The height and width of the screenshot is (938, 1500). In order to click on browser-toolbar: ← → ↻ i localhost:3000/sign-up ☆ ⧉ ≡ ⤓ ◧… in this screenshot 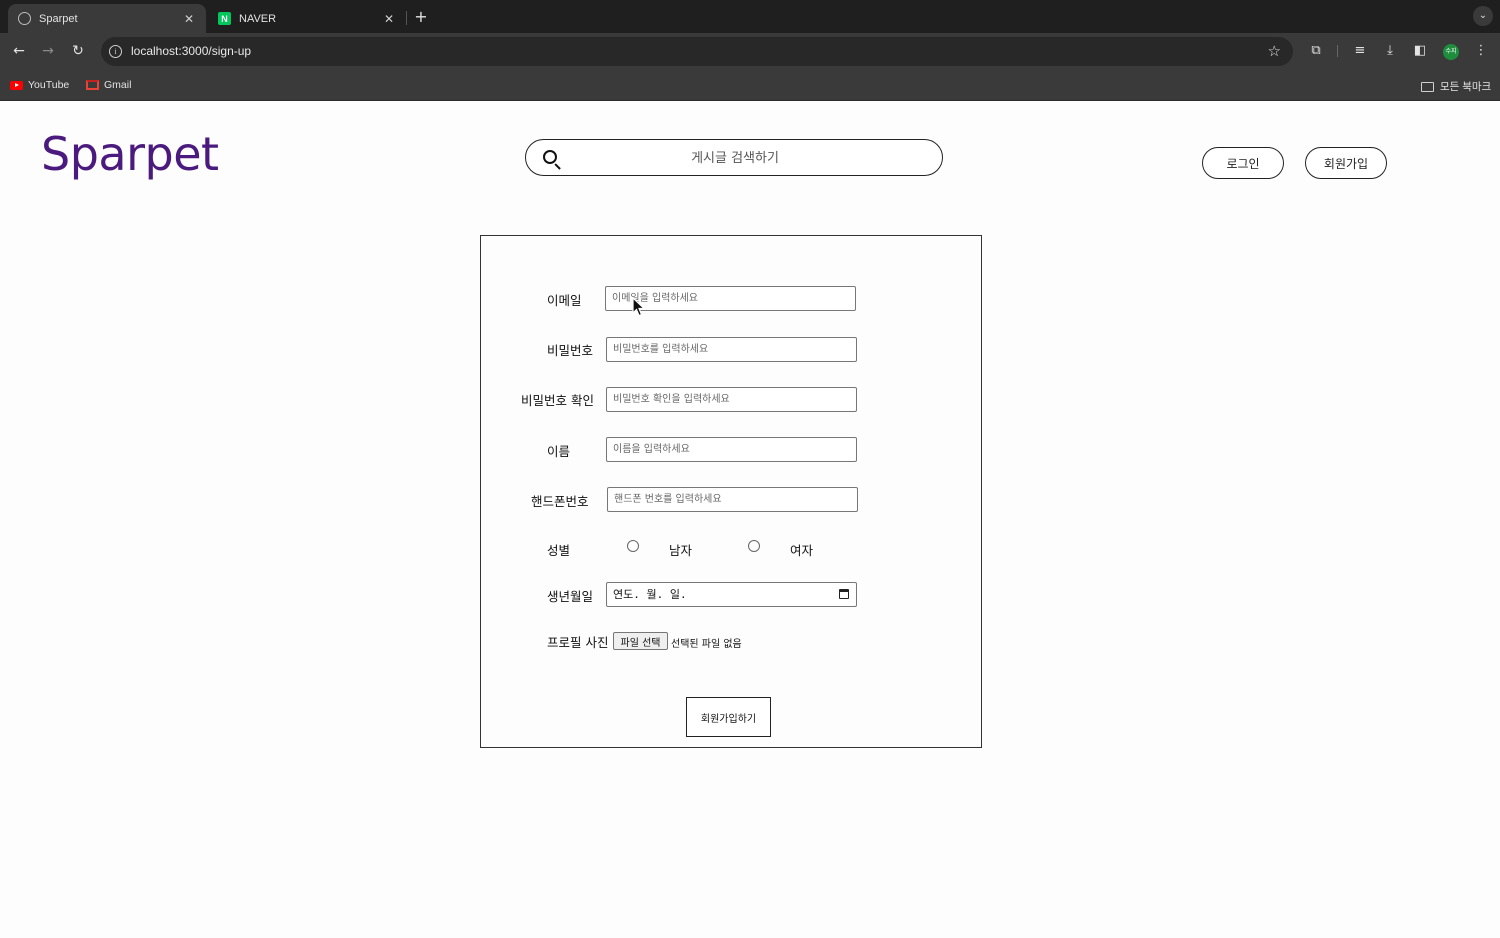, I will do `click(750, 51)`.